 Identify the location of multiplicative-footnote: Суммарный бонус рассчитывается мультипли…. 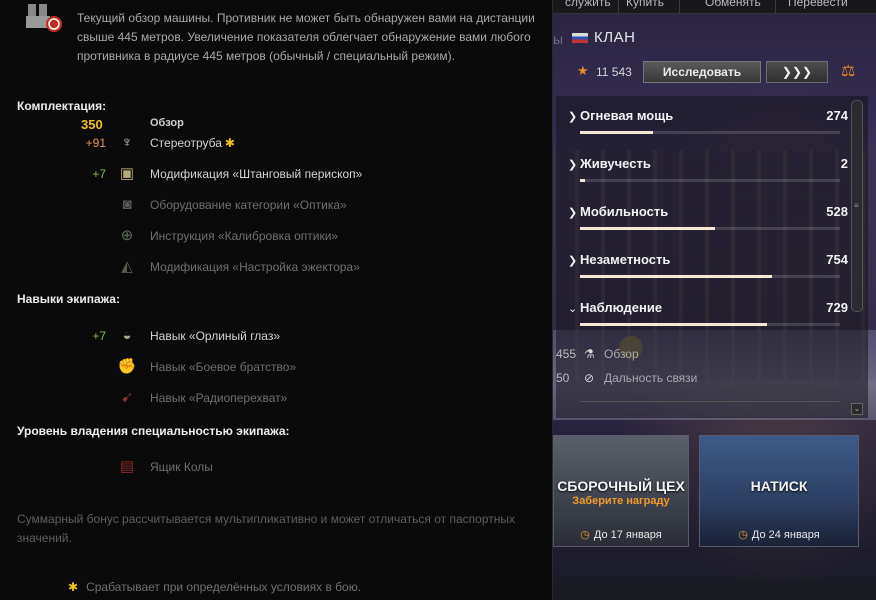
(266, 528).